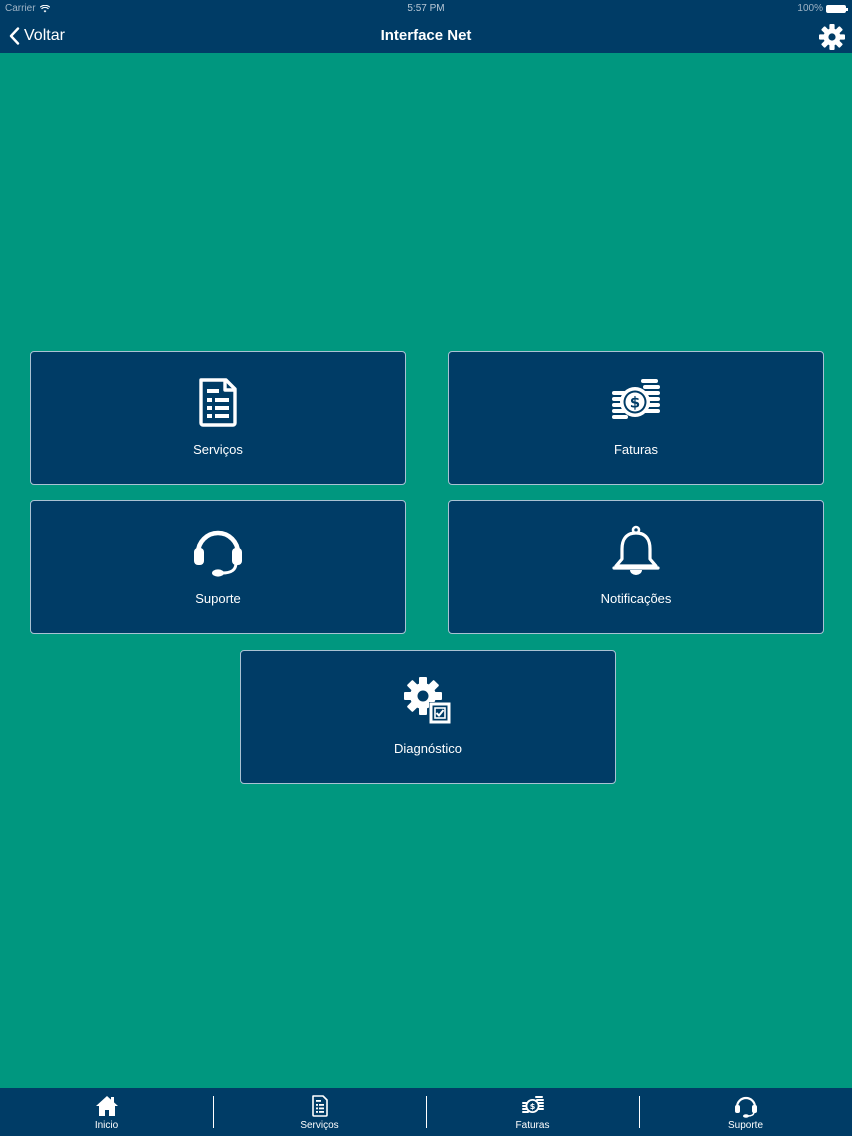 This screenshot has height=1136, width=852. I want to click on battery-icon, so click(837, 8).